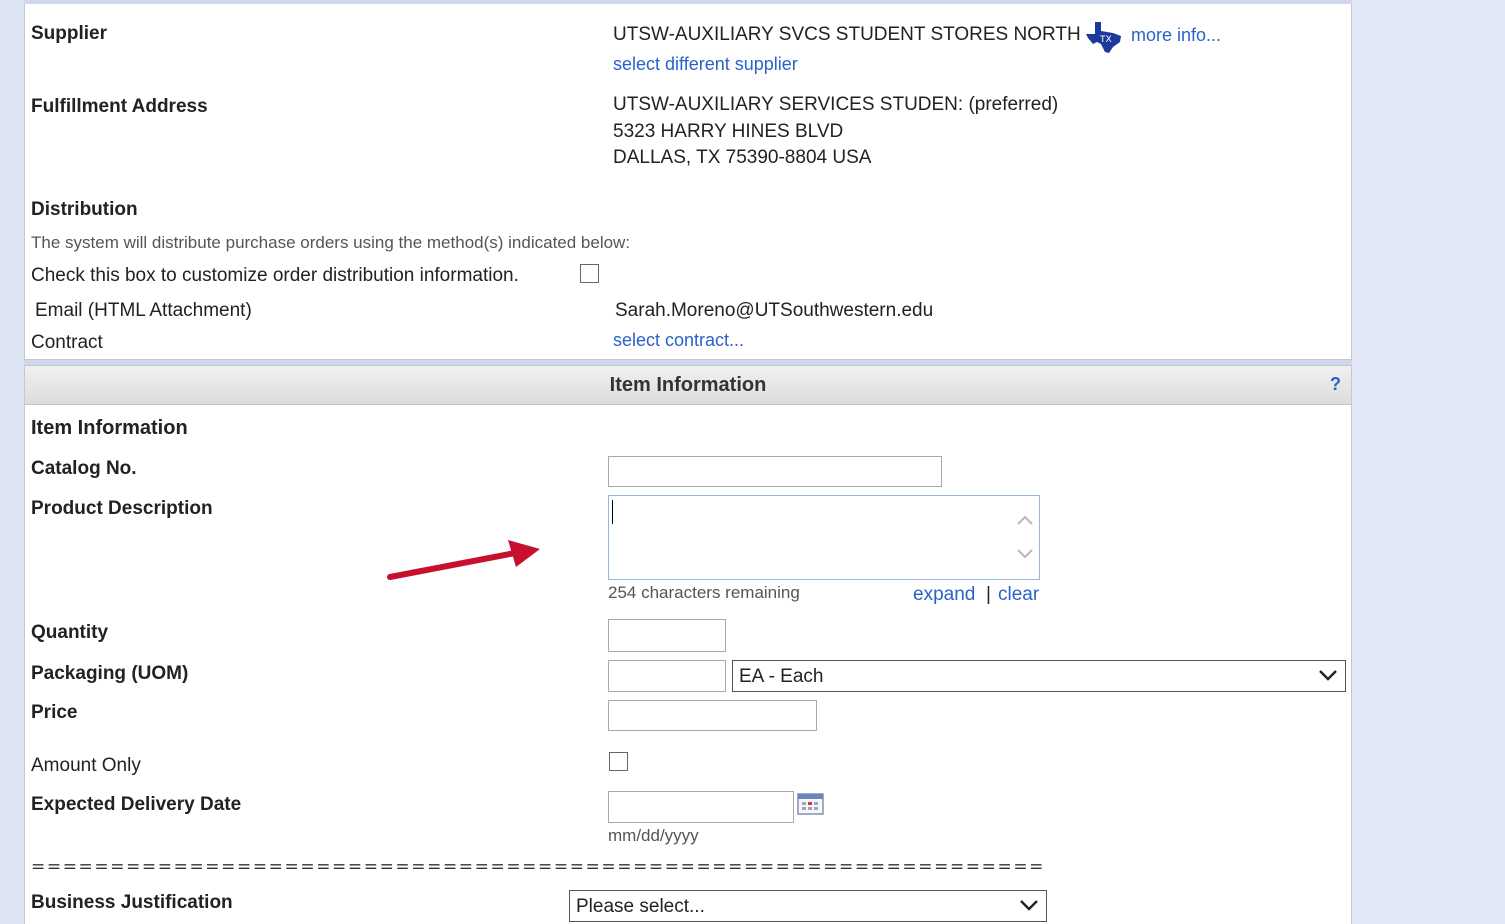 The width and height of the screenshot is (1505, 924). I want to click on amount-only-label: Amount Only, so click(86, 765).